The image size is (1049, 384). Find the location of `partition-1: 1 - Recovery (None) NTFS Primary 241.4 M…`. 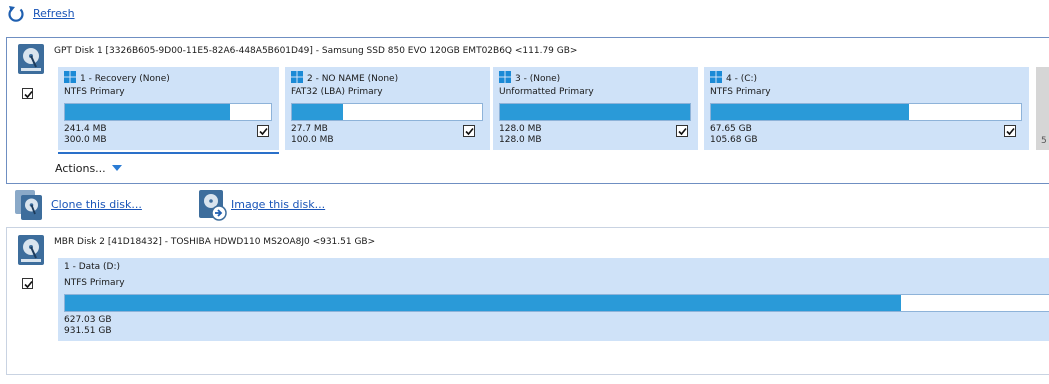

partition-1: 1 - Recovery (None) NTFS Primary 241.4 M… is located at coordinates (168, 108).